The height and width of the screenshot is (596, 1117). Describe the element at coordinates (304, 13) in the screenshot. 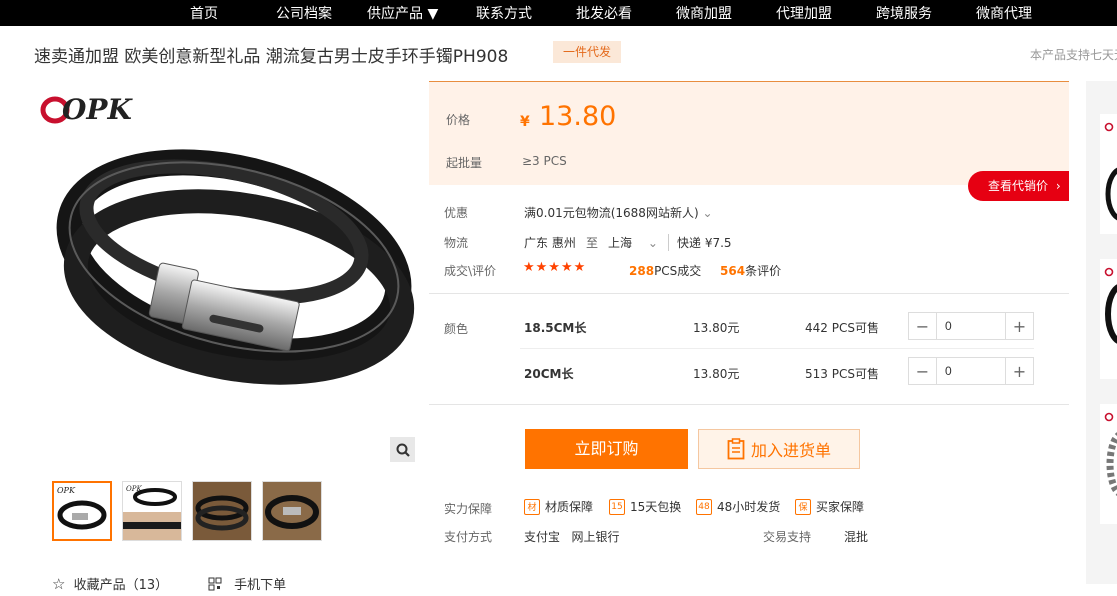

I see `nav-item-company: 公司档案` at that location.